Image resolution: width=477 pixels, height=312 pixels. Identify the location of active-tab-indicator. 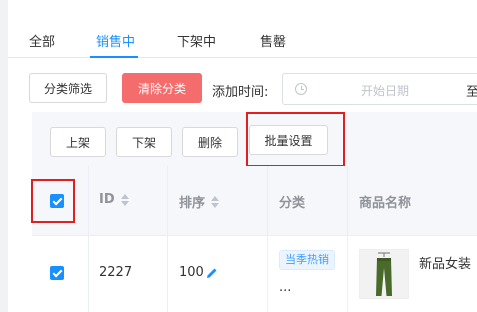
(114, 57).